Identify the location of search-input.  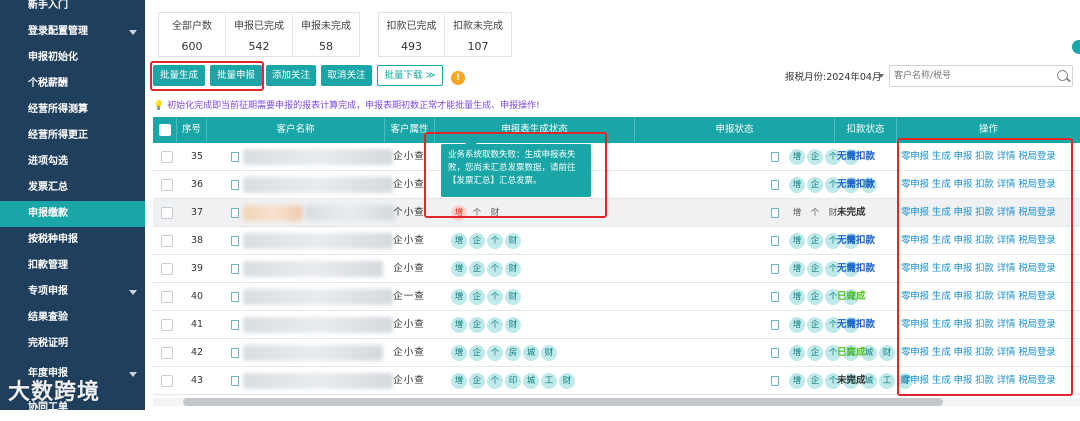
(970, 76).